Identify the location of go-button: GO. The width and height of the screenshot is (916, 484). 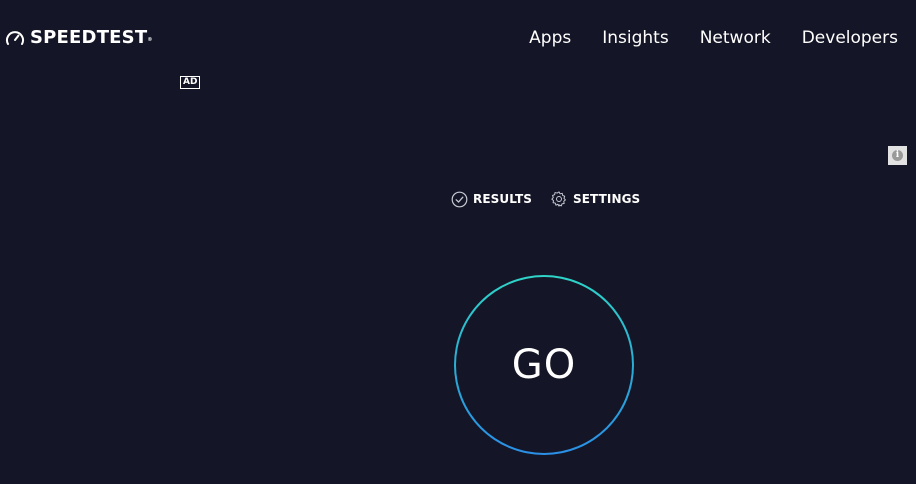
(544, 365).